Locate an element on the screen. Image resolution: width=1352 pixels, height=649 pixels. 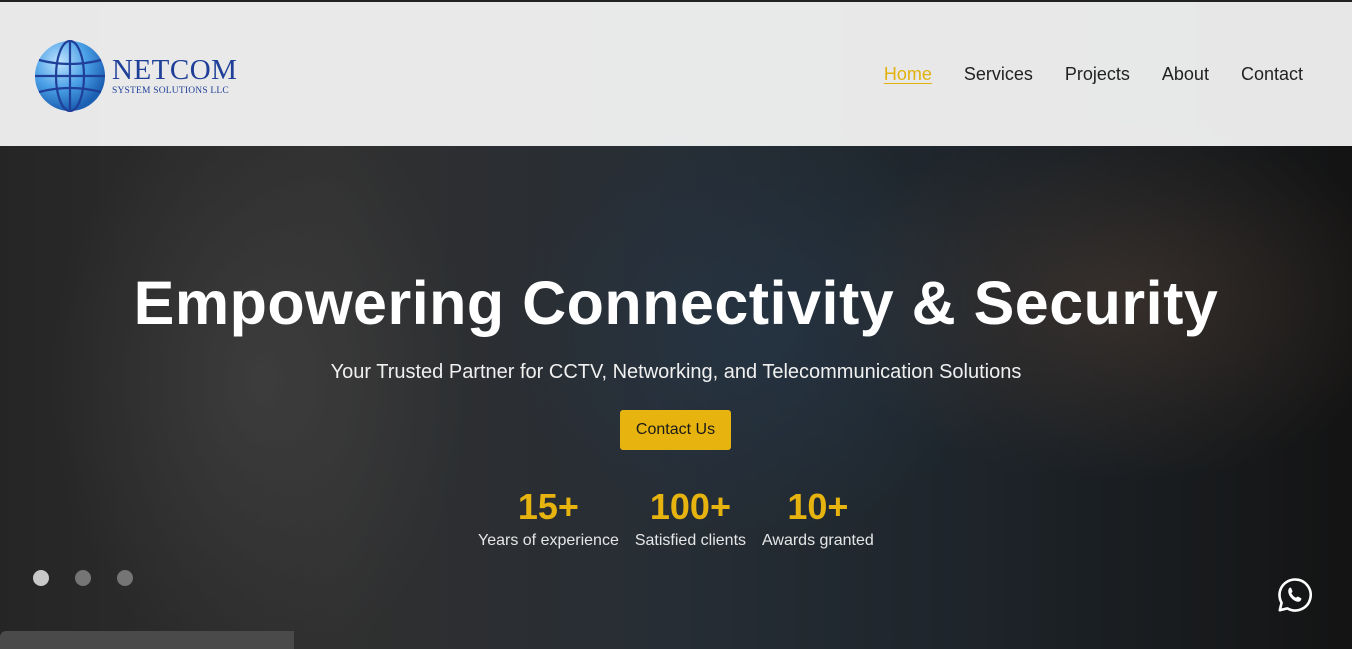
stat-label: Satisfied clients is located at coordinates (690, 540).